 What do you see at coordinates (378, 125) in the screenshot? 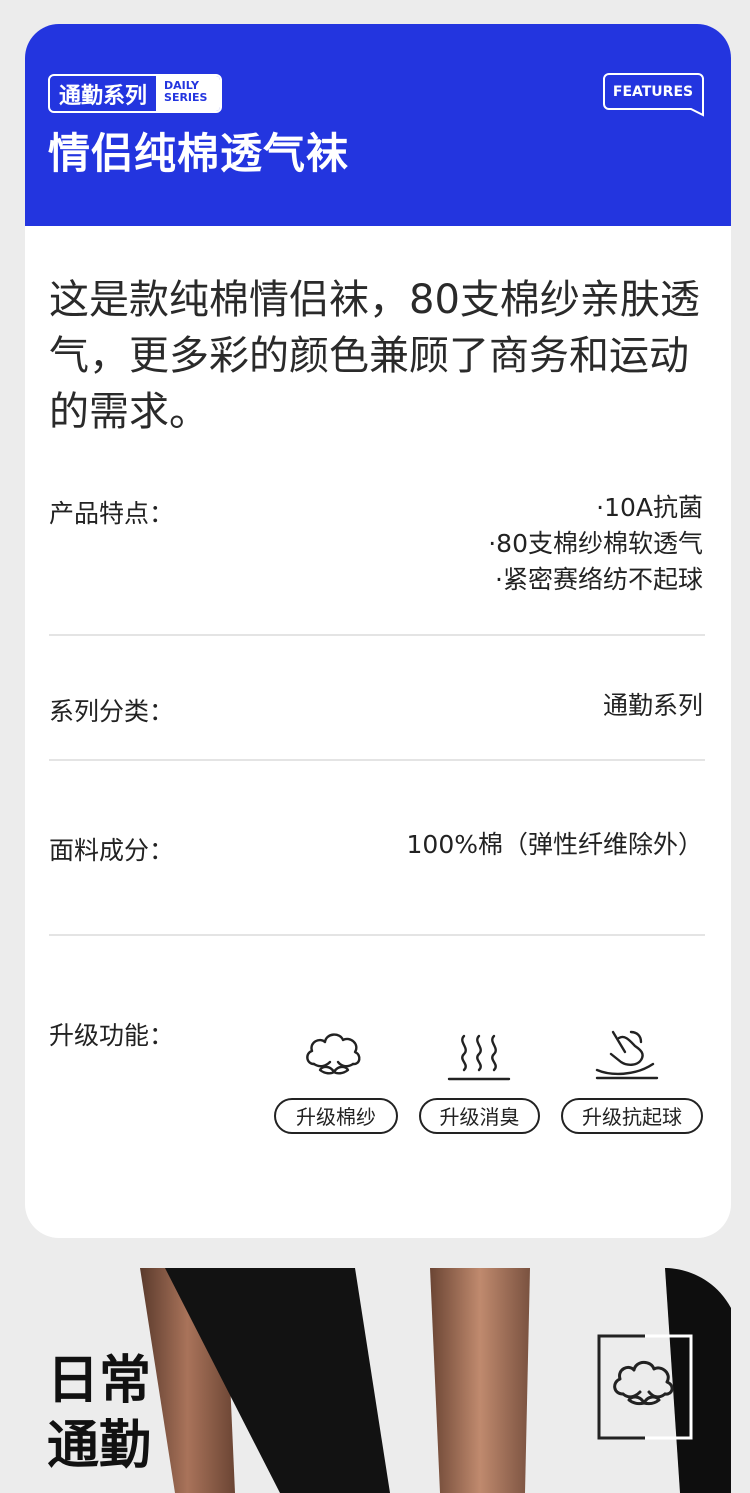
I see `card-header: 通勤系列 DAILY SERIES FEATURES 情侣纯棉透气袜` at bounding box center [378, 125].